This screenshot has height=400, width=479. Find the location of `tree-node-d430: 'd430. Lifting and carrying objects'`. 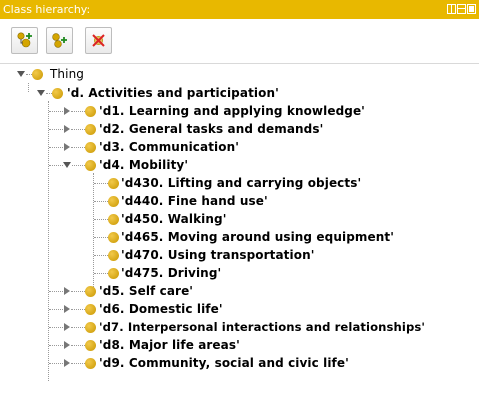

tree-node-d430: 'd430. Lifting and carrying objects' is located at coordinates (239, 183).